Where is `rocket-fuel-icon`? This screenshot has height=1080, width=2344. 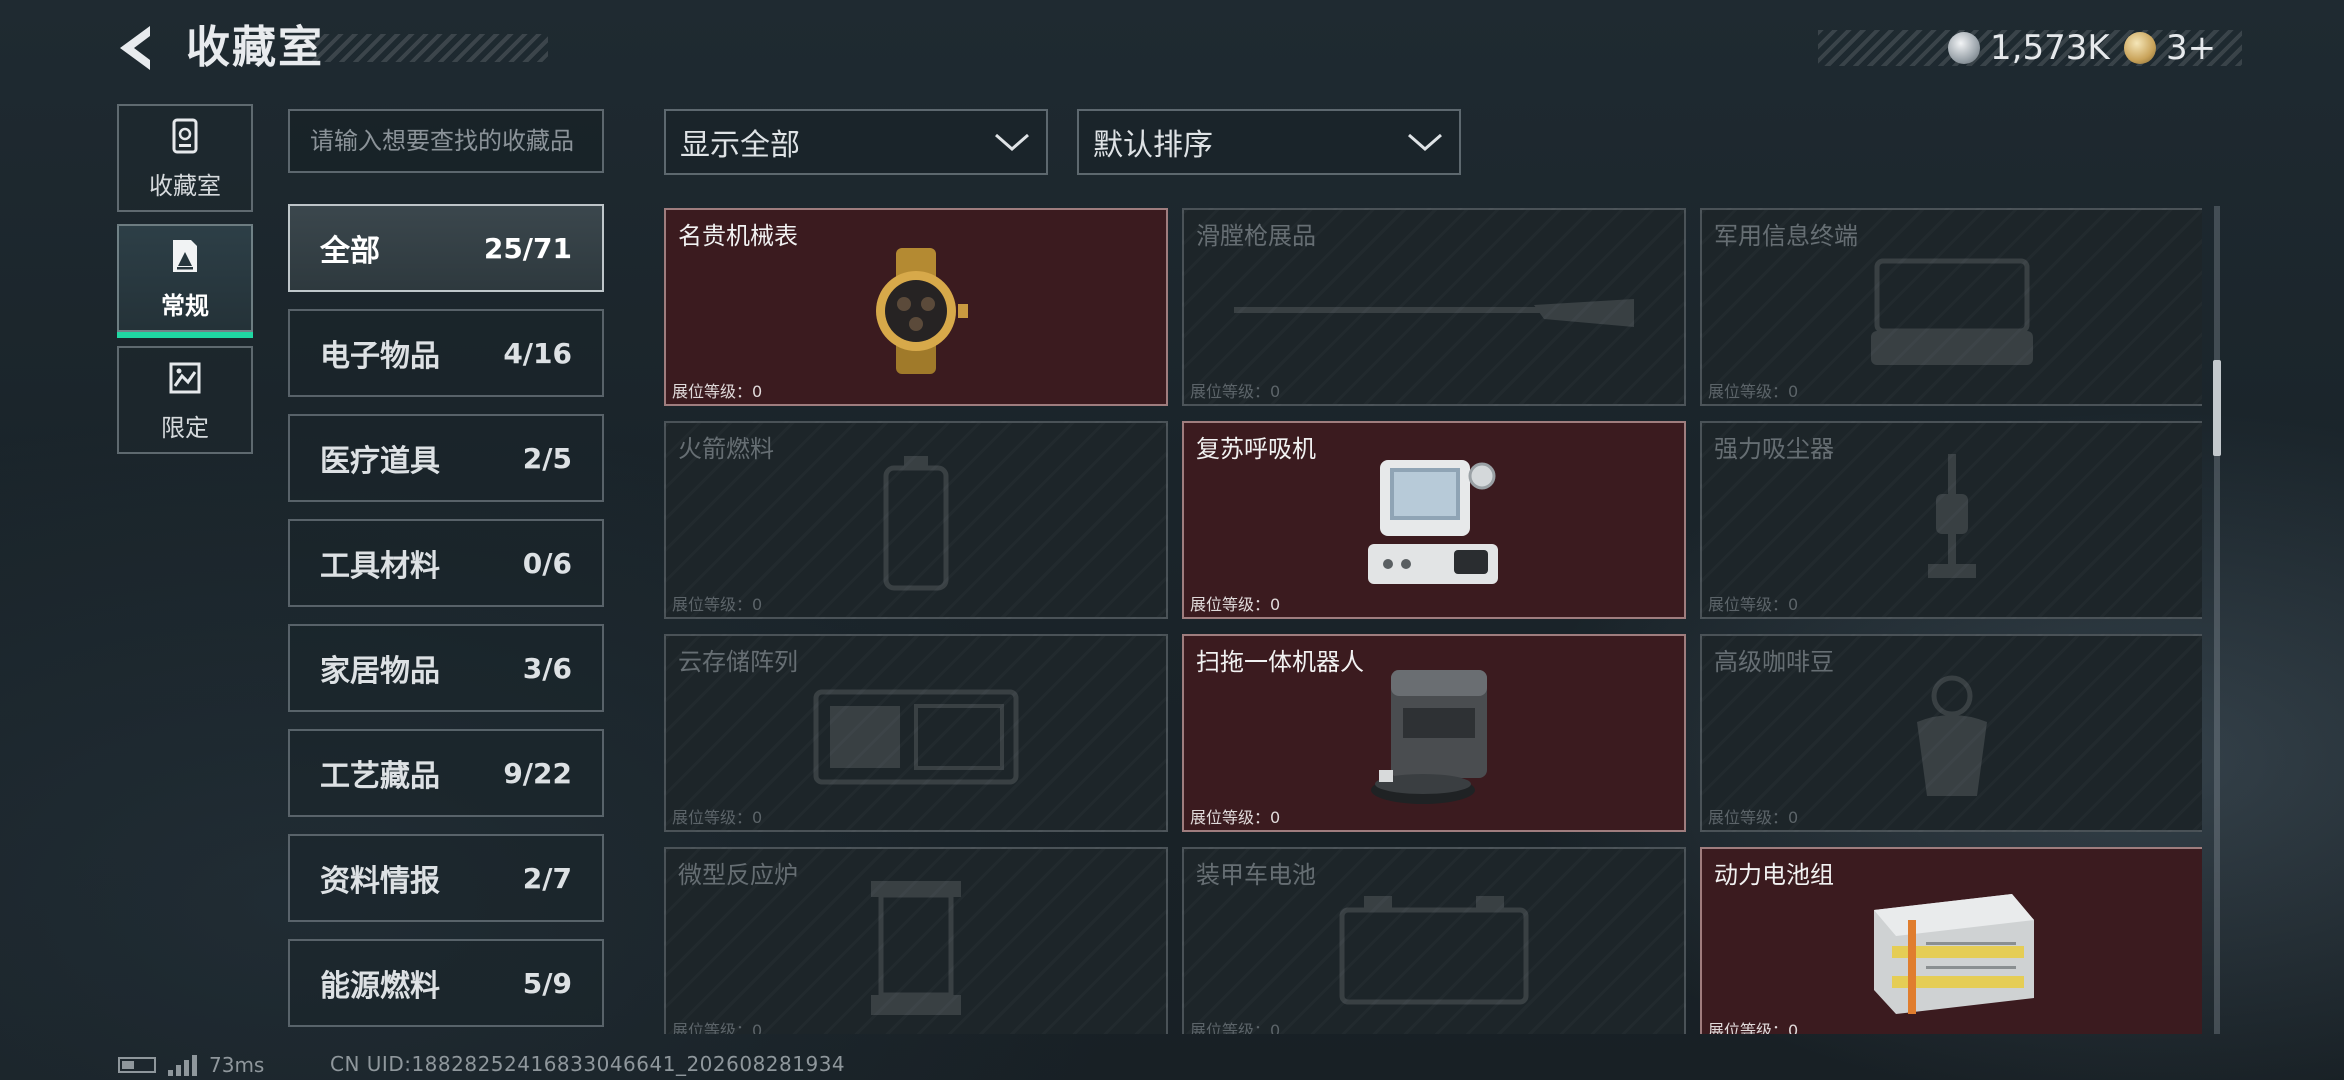 rocket-fuel-icon is located at coordinates (916, 523).